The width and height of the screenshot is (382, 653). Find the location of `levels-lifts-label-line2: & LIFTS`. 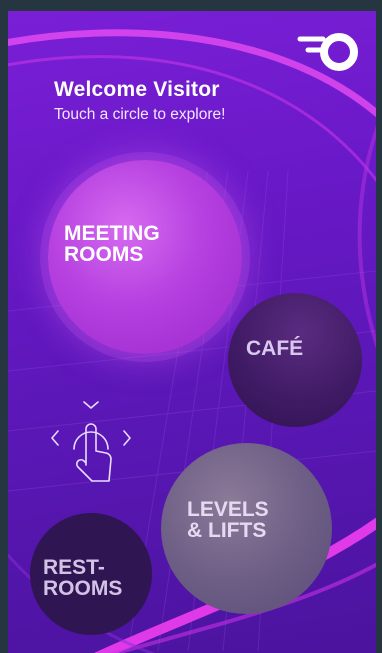

levels-lifts-label-line2: & LIFTS is located at coordinates (227, 530).